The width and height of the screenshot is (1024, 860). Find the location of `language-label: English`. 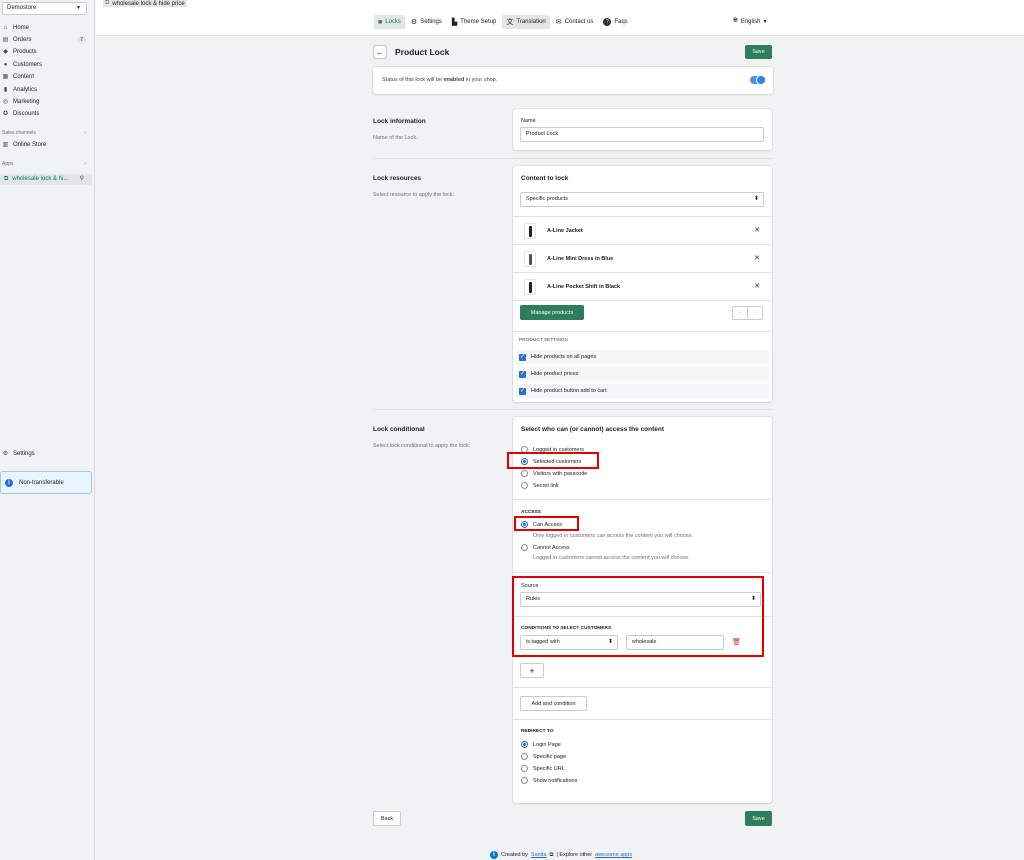

language-label: English is located at coordinates (750, 21).